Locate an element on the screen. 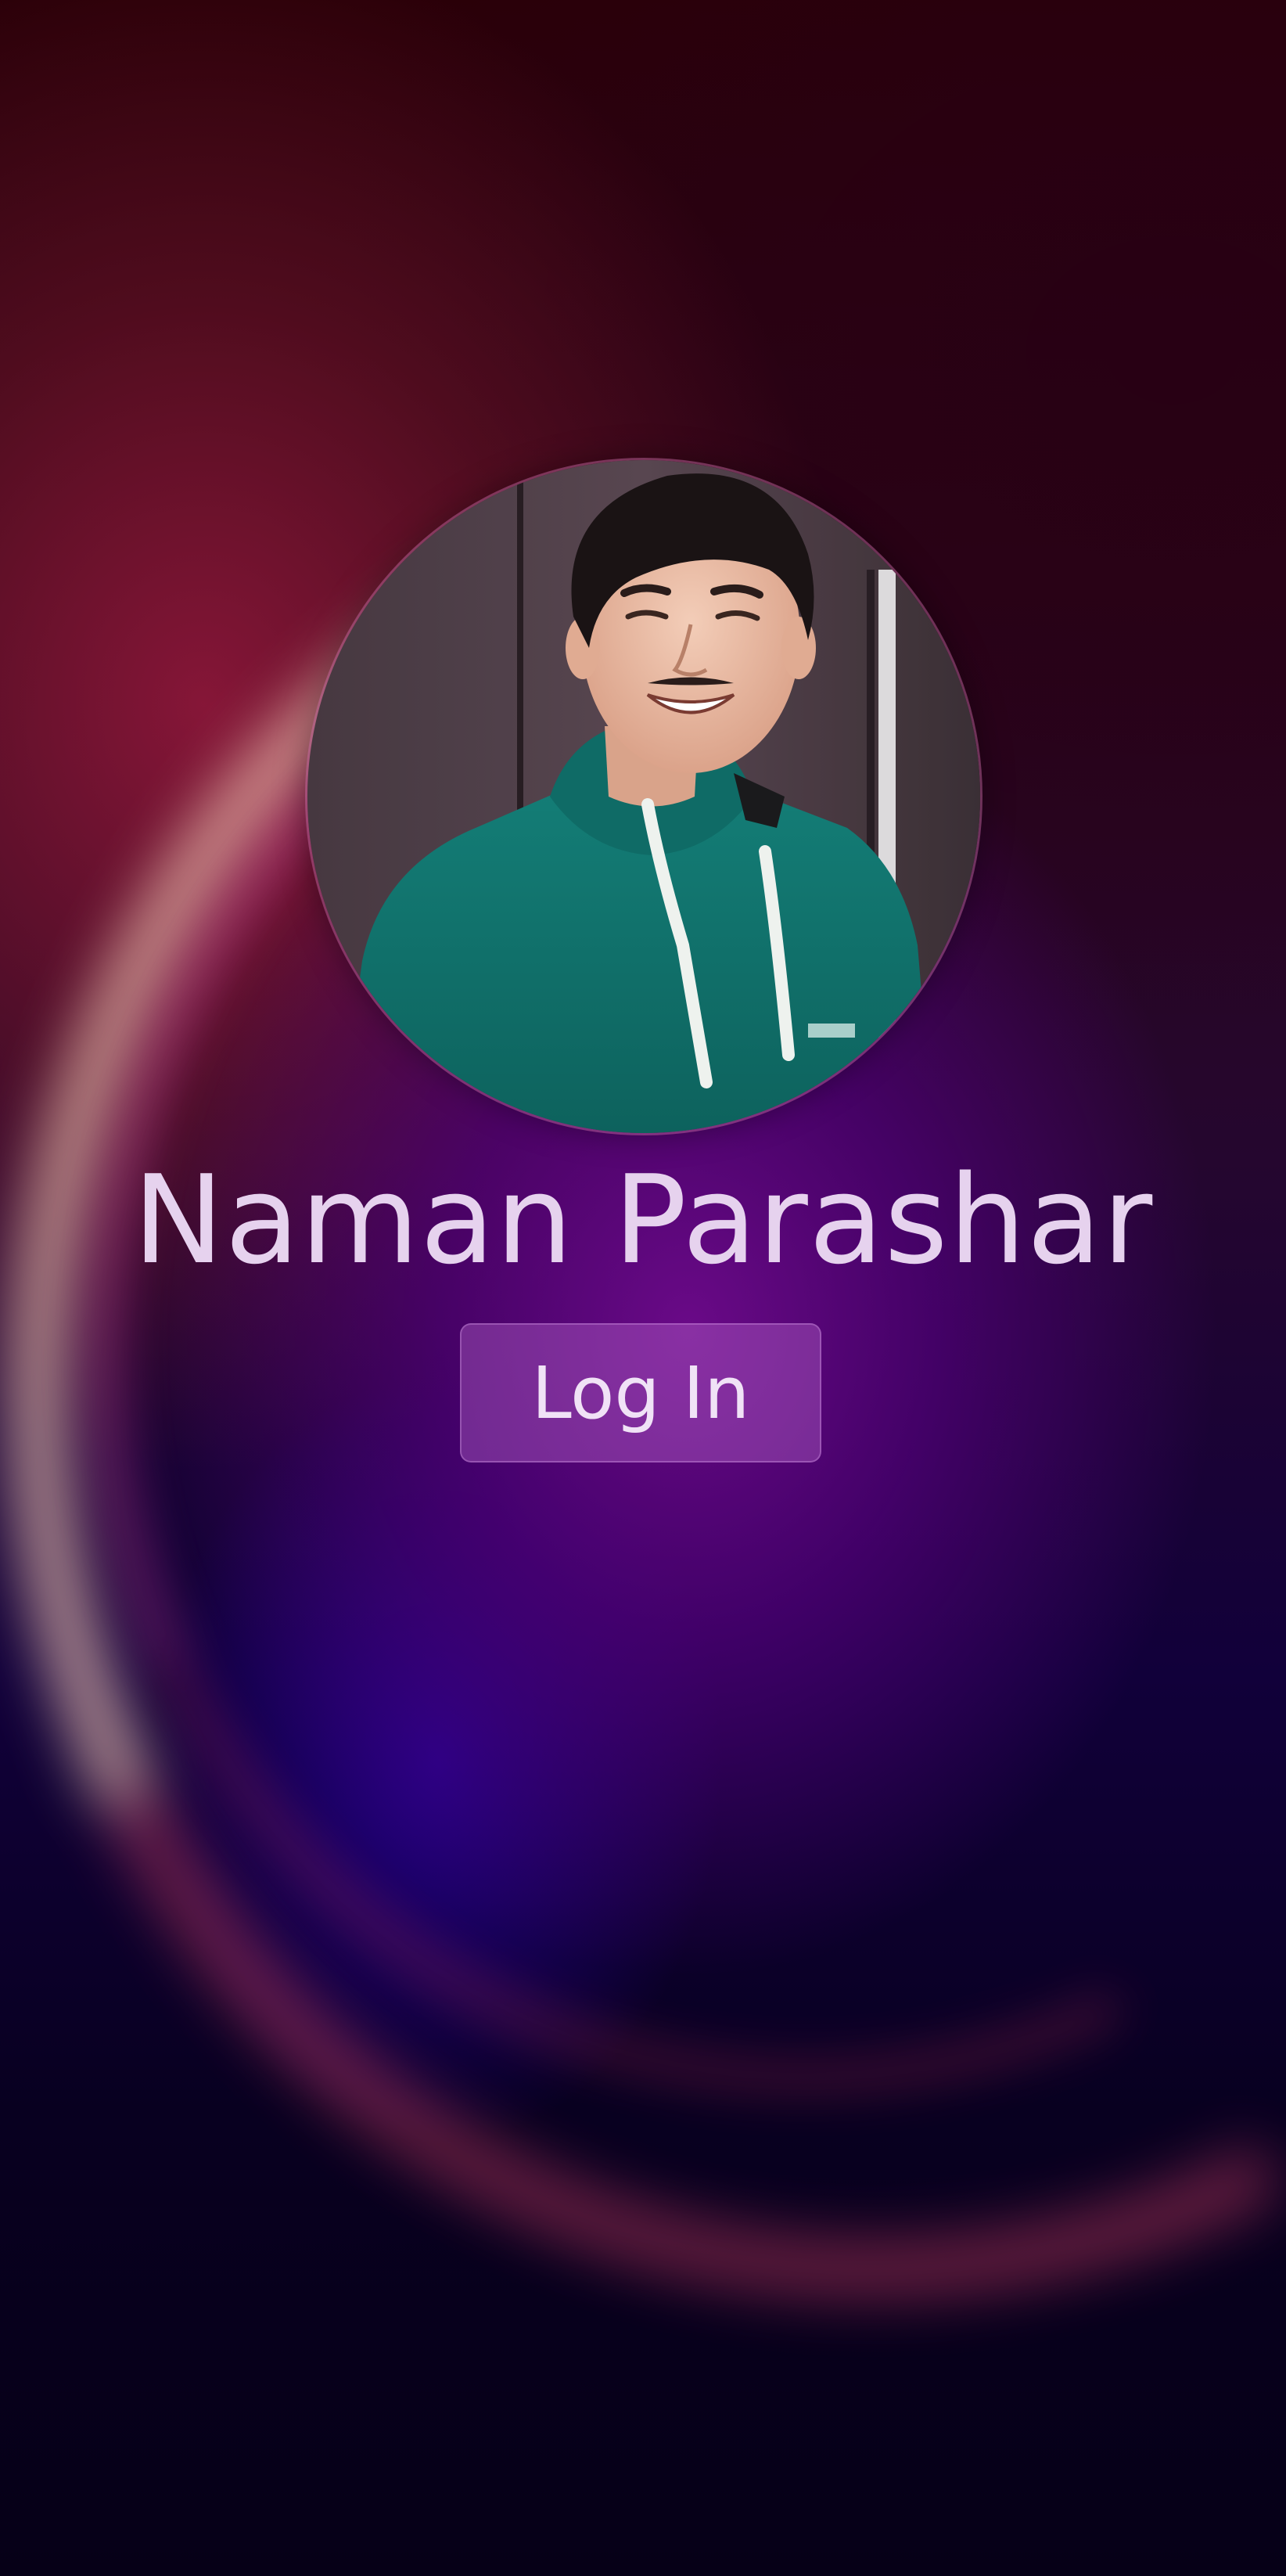 Image resolution: width=1286 pixels, height=2576 pixels. user-avatar is located at coordinates (643, 797).